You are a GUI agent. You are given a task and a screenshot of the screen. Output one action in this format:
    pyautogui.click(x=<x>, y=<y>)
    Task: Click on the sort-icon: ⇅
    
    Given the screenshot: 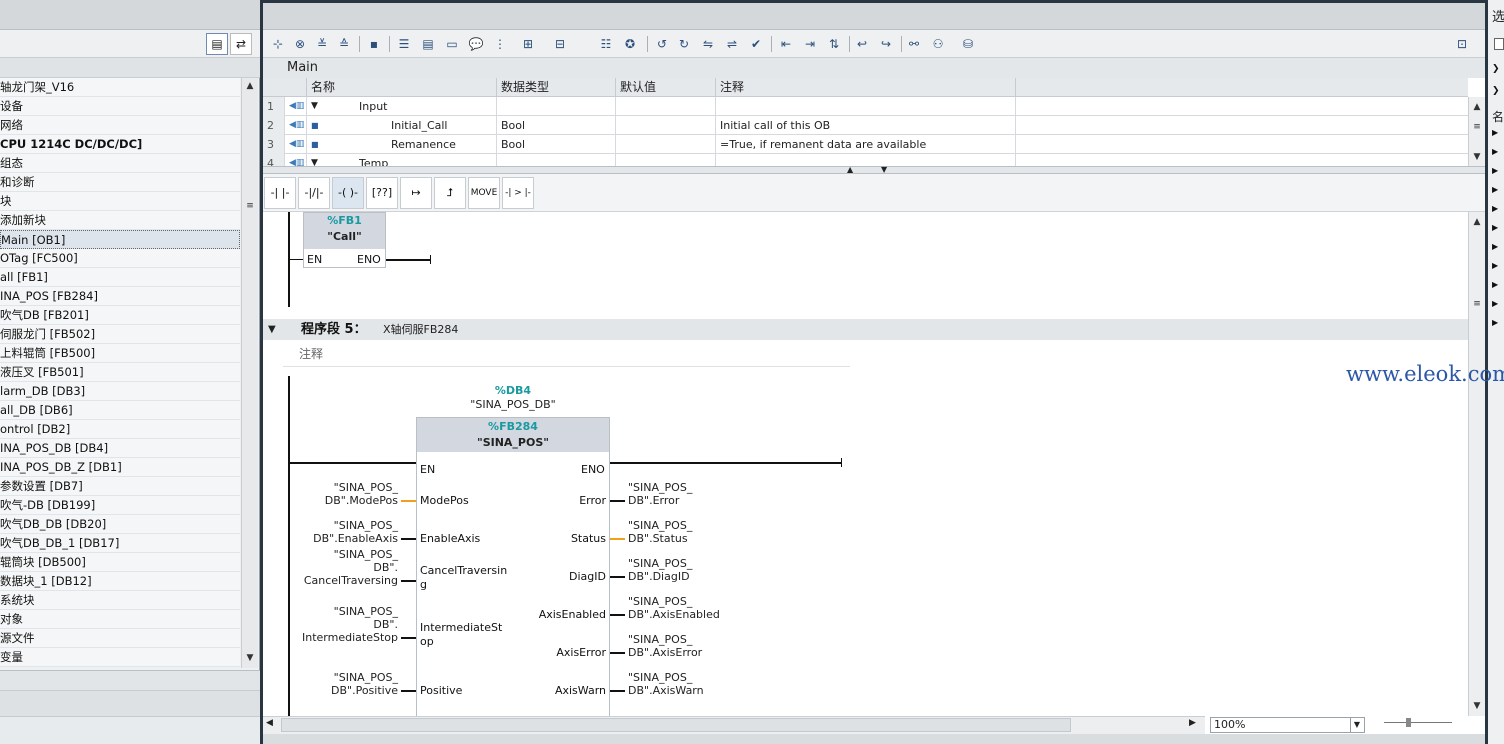 What is the action you would take?
    pyautogui.click(x=834, y=44)
    